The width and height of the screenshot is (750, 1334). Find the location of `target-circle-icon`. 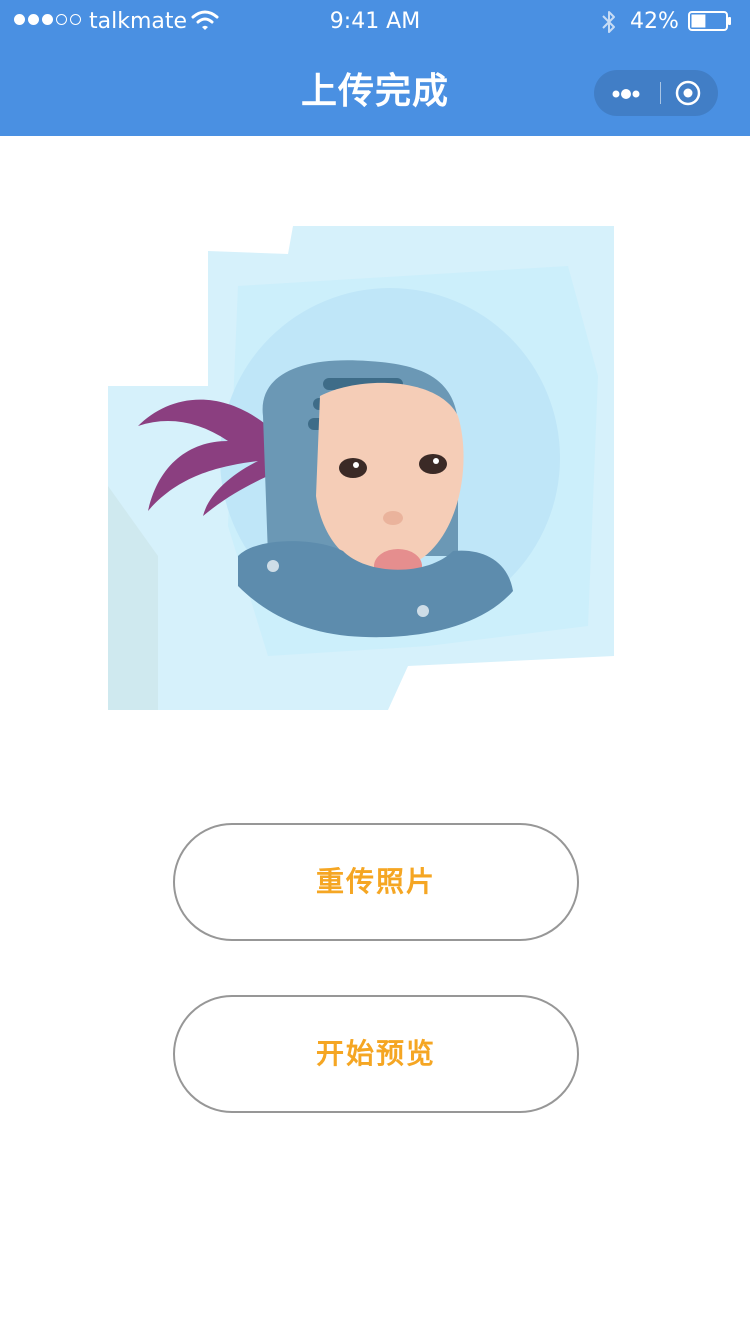

target-circle-icon is located at coordinates (691, 93).